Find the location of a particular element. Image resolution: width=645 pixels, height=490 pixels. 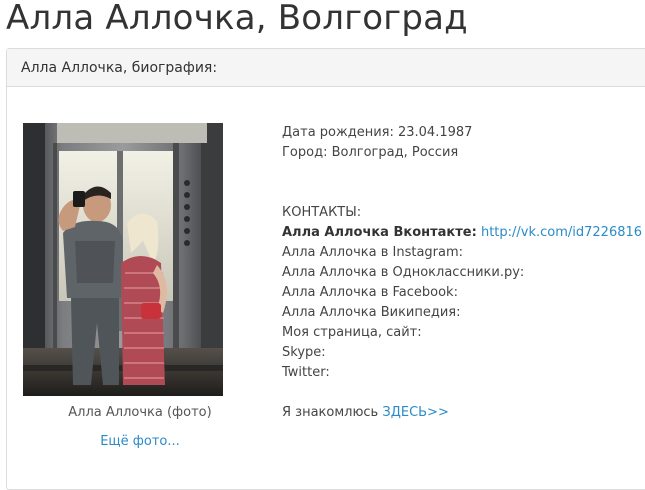

vk-link: http://vk.com/id7226816 is located at coordinates (561, 232).